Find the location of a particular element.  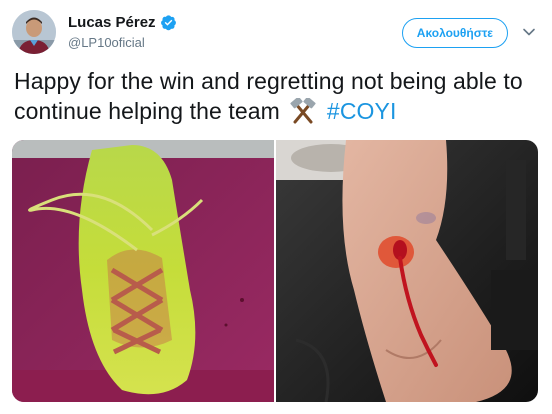

name-row: Lucas Pérez is located at coordinates (122, 22).